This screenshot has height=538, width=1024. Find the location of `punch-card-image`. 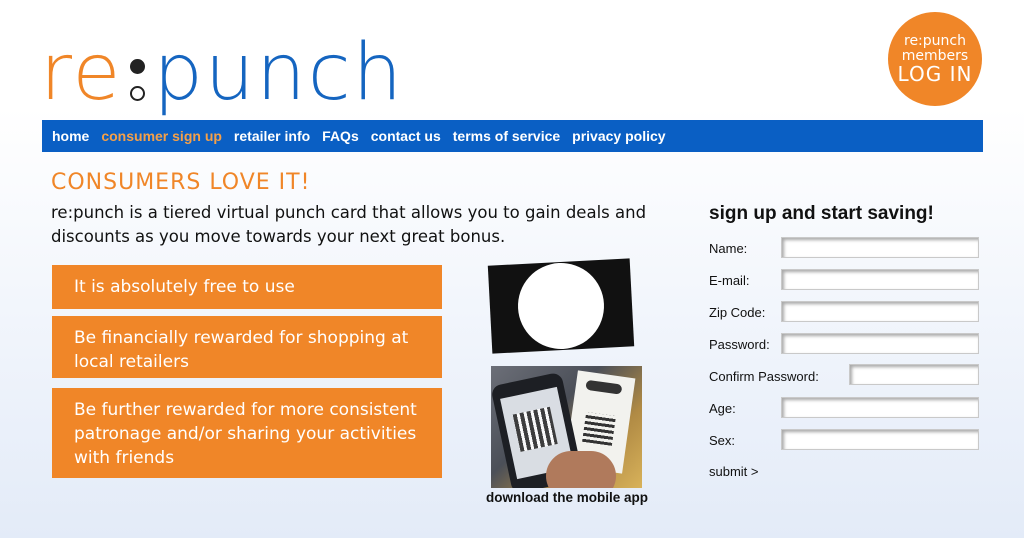

punch-card-image is located at coordinates (561, 306).